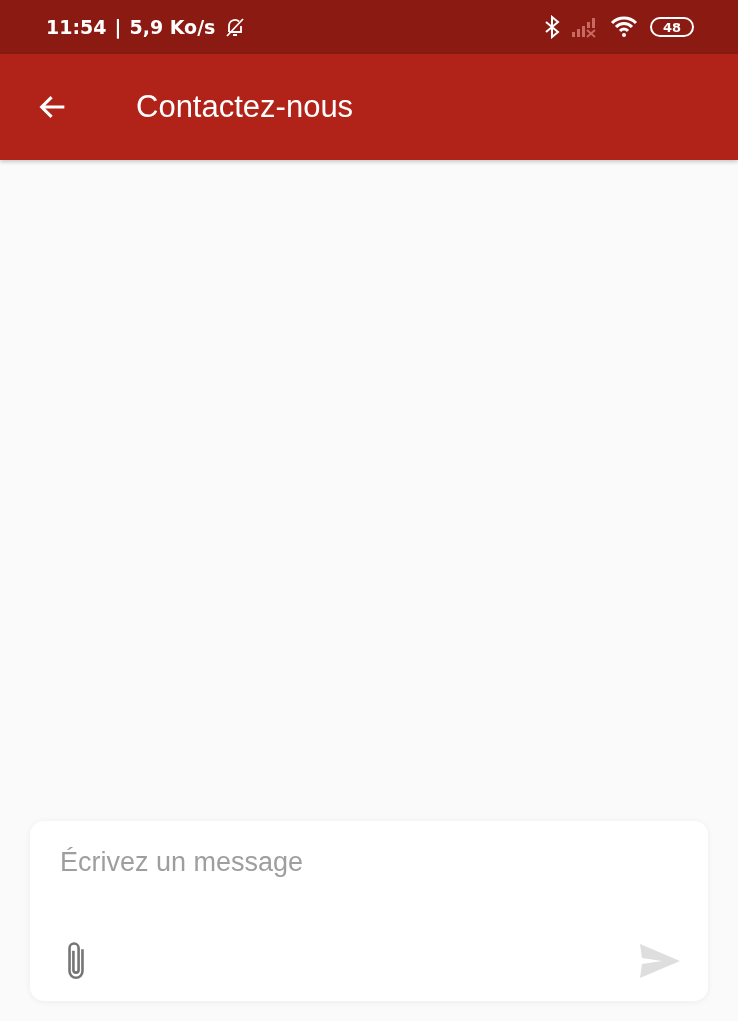 The image size is (738, 1021). Describe the element at coordinates (245, 107) in the screenshot. I see `page-title: Contactez-nous` at that location.